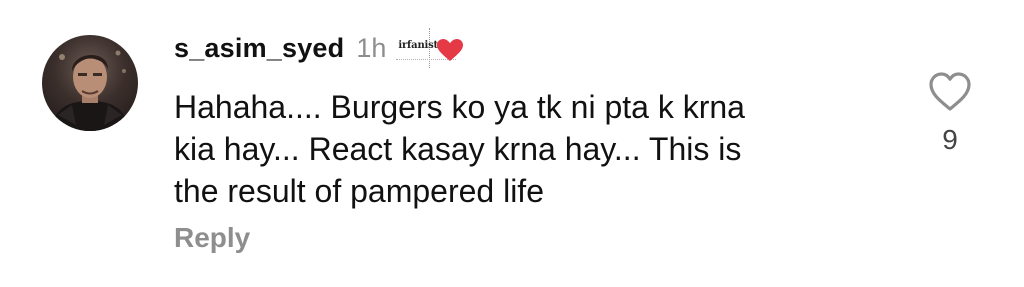 This screenshot has width=1024, height=287. What do you see at coordinates (212, 238) in the screenshot?
I see `reply-button: Reply` at bounding box center [212, 238].